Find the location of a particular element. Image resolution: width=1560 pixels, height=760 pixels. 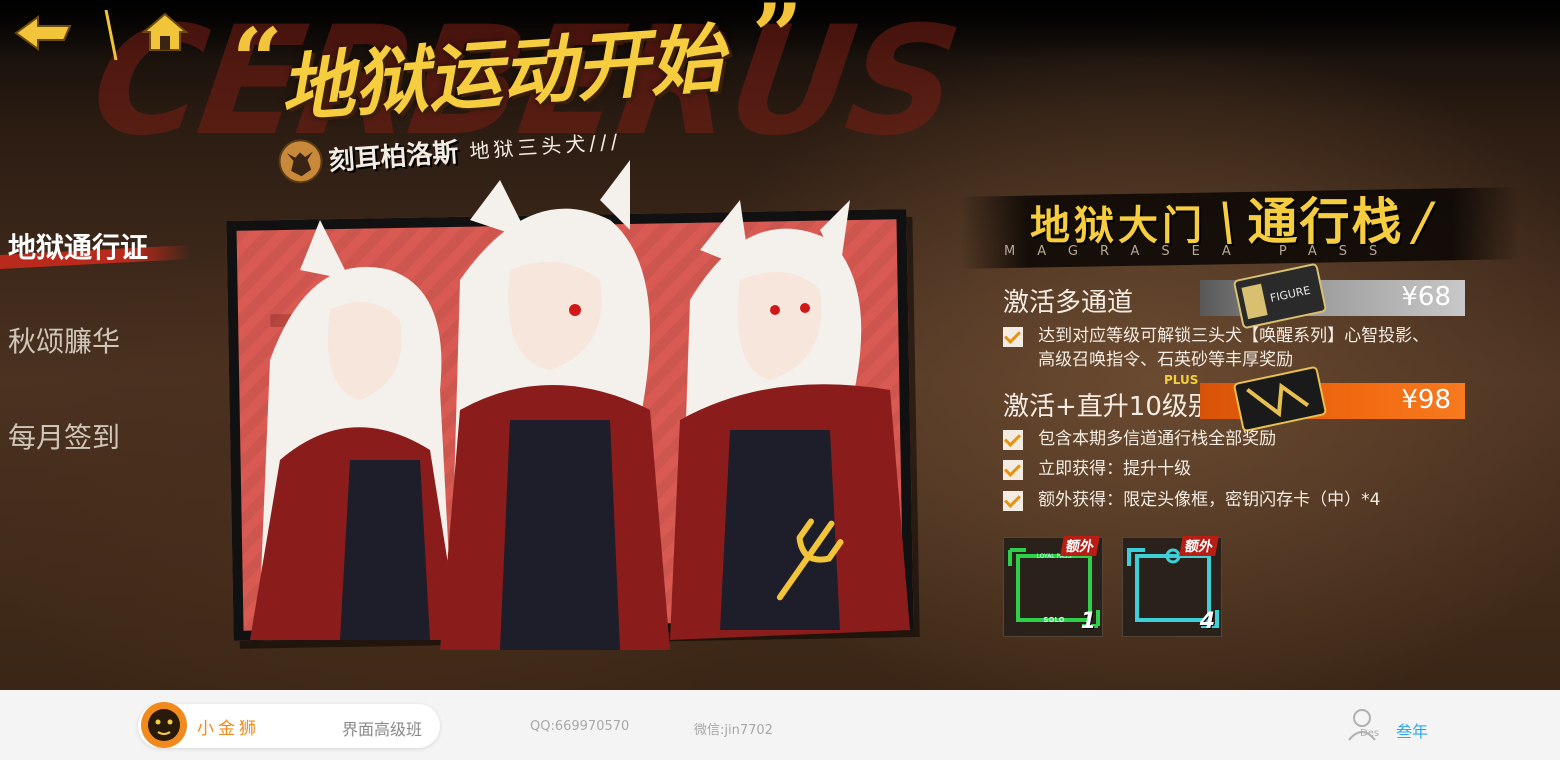

tier1-benefit-line1: 达到对应等级可解锁三头犬【唤醒系列】心智投影、 is located at coordinates (1234, 336).